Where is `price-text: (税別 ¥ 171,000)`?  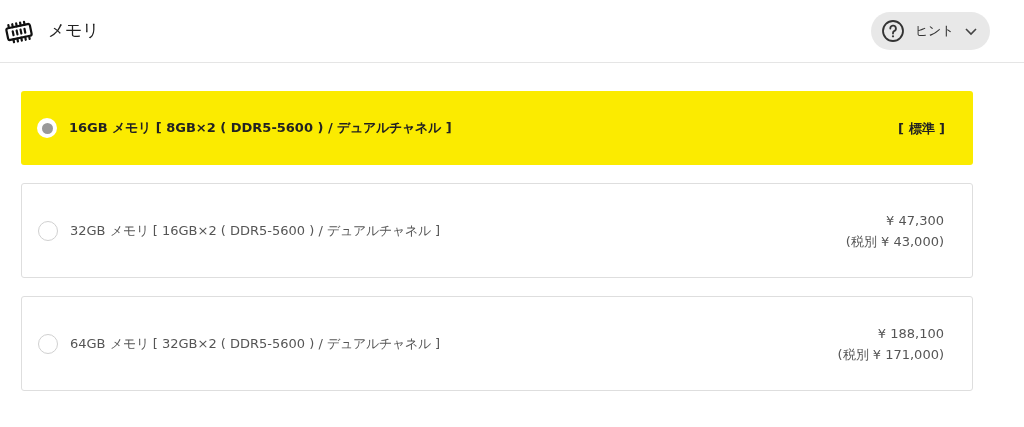
price-text: (税別 ¥ 171,000) is located at coordinates (890, 354).